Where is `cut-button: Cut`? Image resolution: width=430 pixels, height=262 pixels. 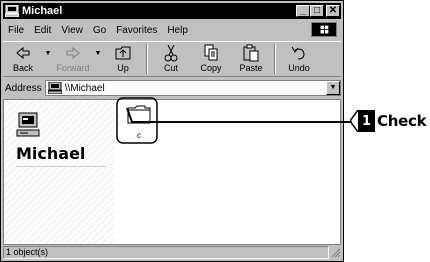
cut-button: Cut is located at coordinates (171, 60).